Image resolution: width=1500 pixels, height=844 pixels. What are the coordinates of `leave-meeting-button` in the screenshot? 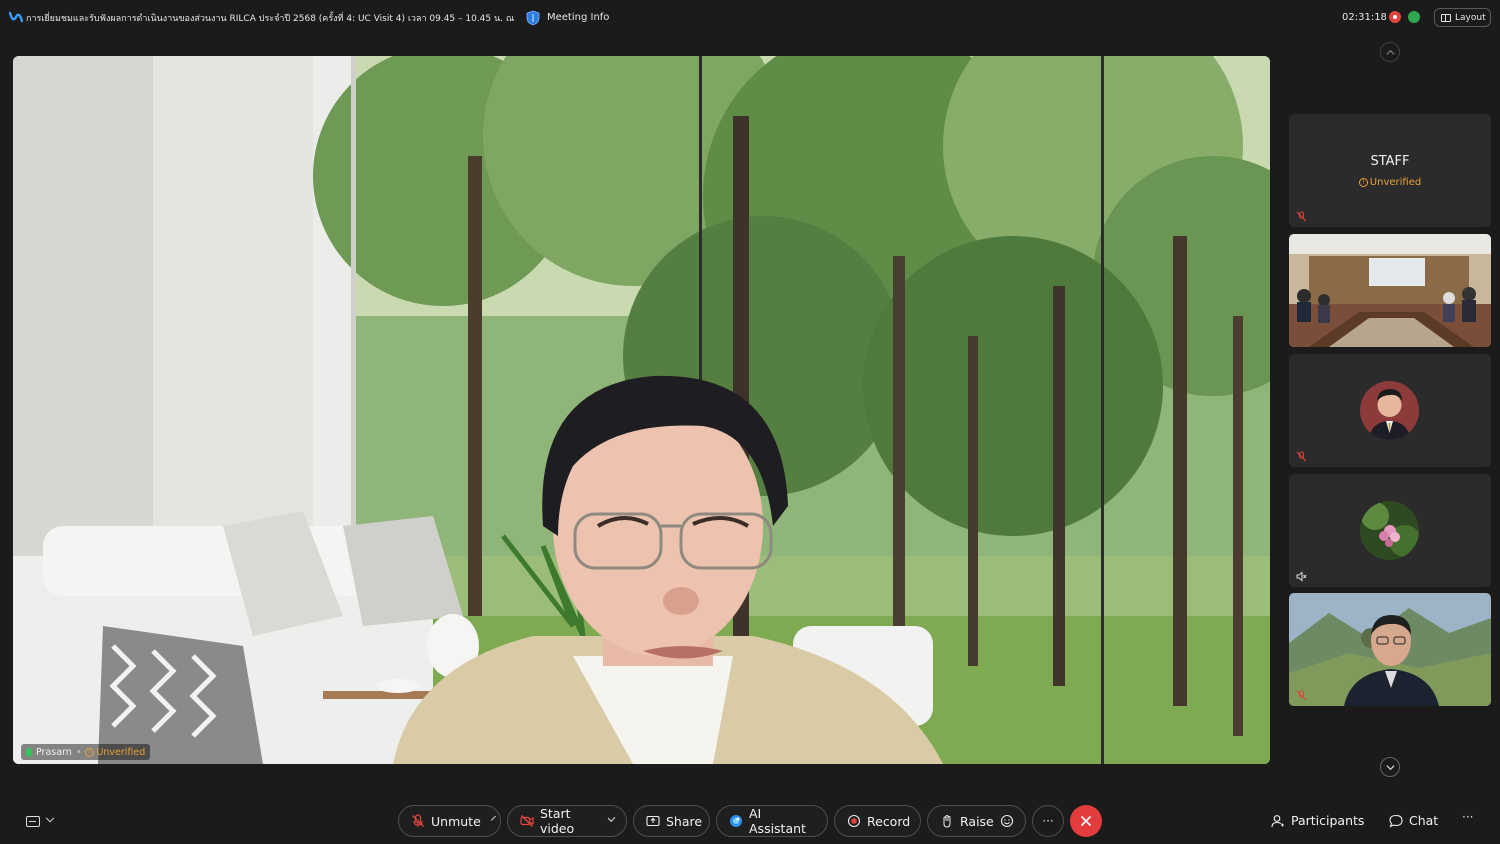 It's located at (1086, 821).